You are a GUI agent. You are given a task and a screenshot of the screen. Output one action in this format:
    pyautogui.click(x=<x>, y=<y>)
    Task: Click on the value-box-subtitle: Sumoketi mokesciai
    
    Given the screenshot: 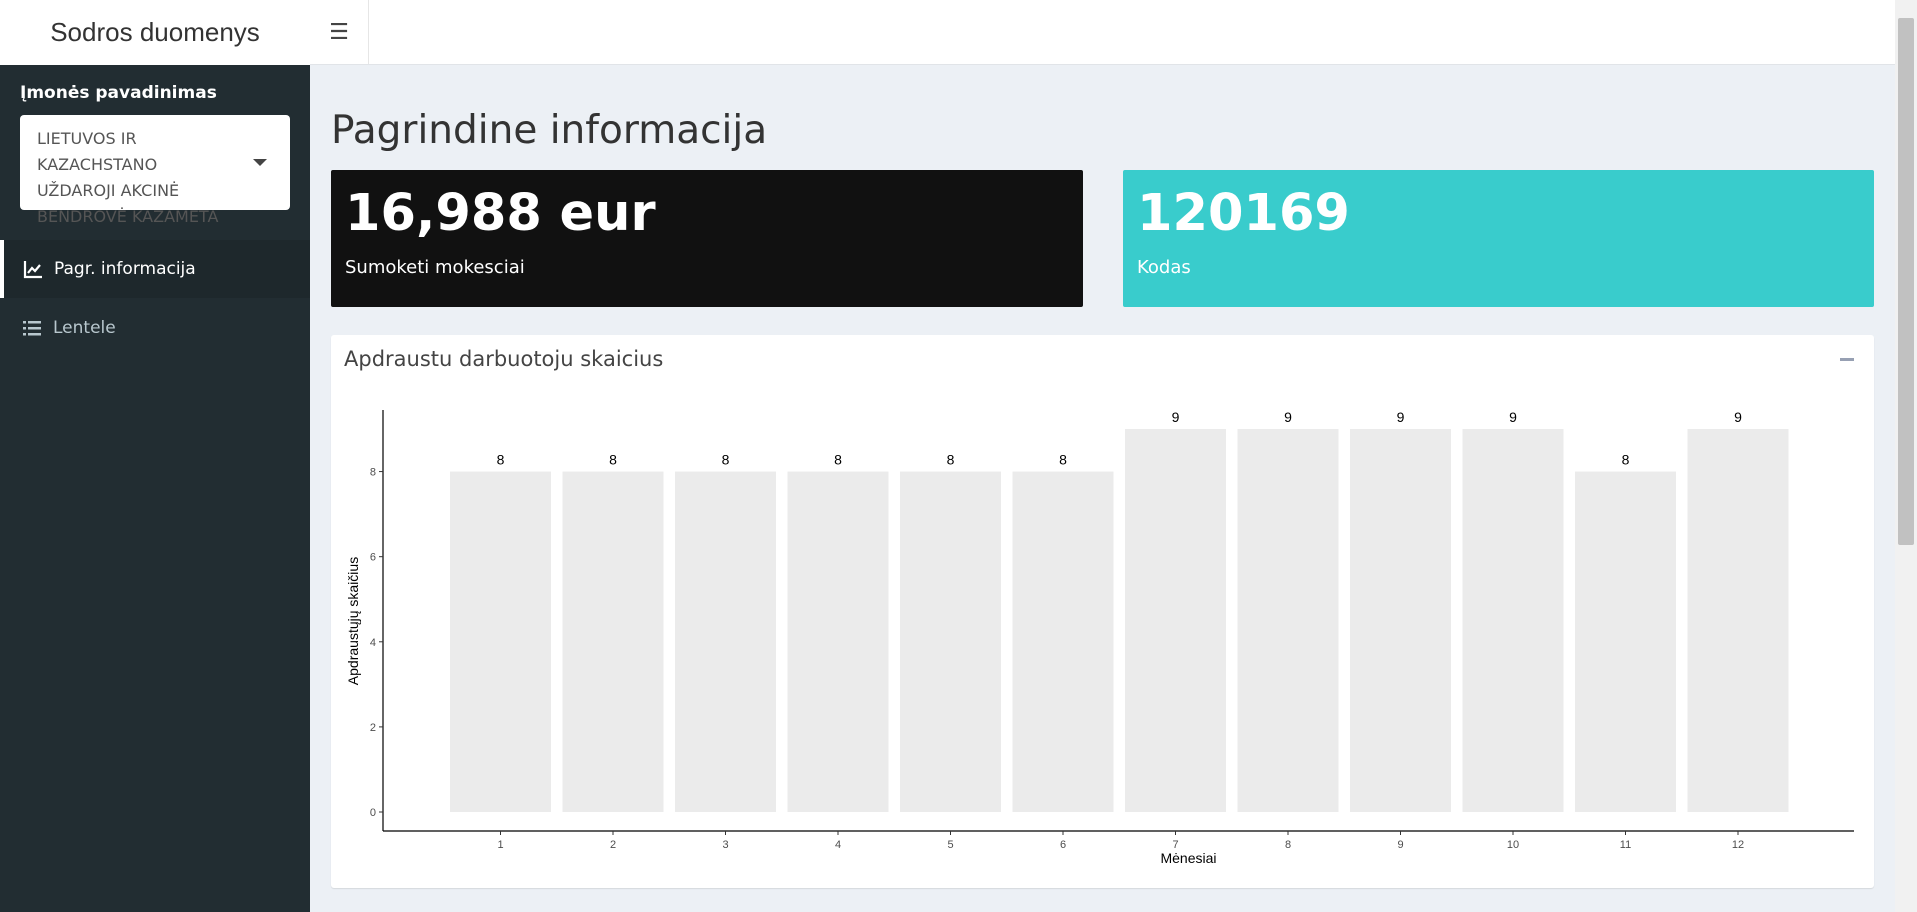 What is the action you would take?
    pyautogui.click(x=435, y=267)
    